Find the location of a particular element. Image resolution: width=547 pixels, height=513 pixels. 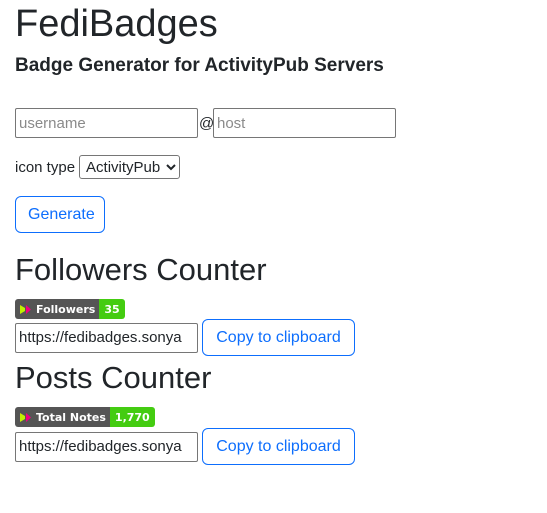

posts-badge-label: Total Notes is located at coordinates (71, 417).